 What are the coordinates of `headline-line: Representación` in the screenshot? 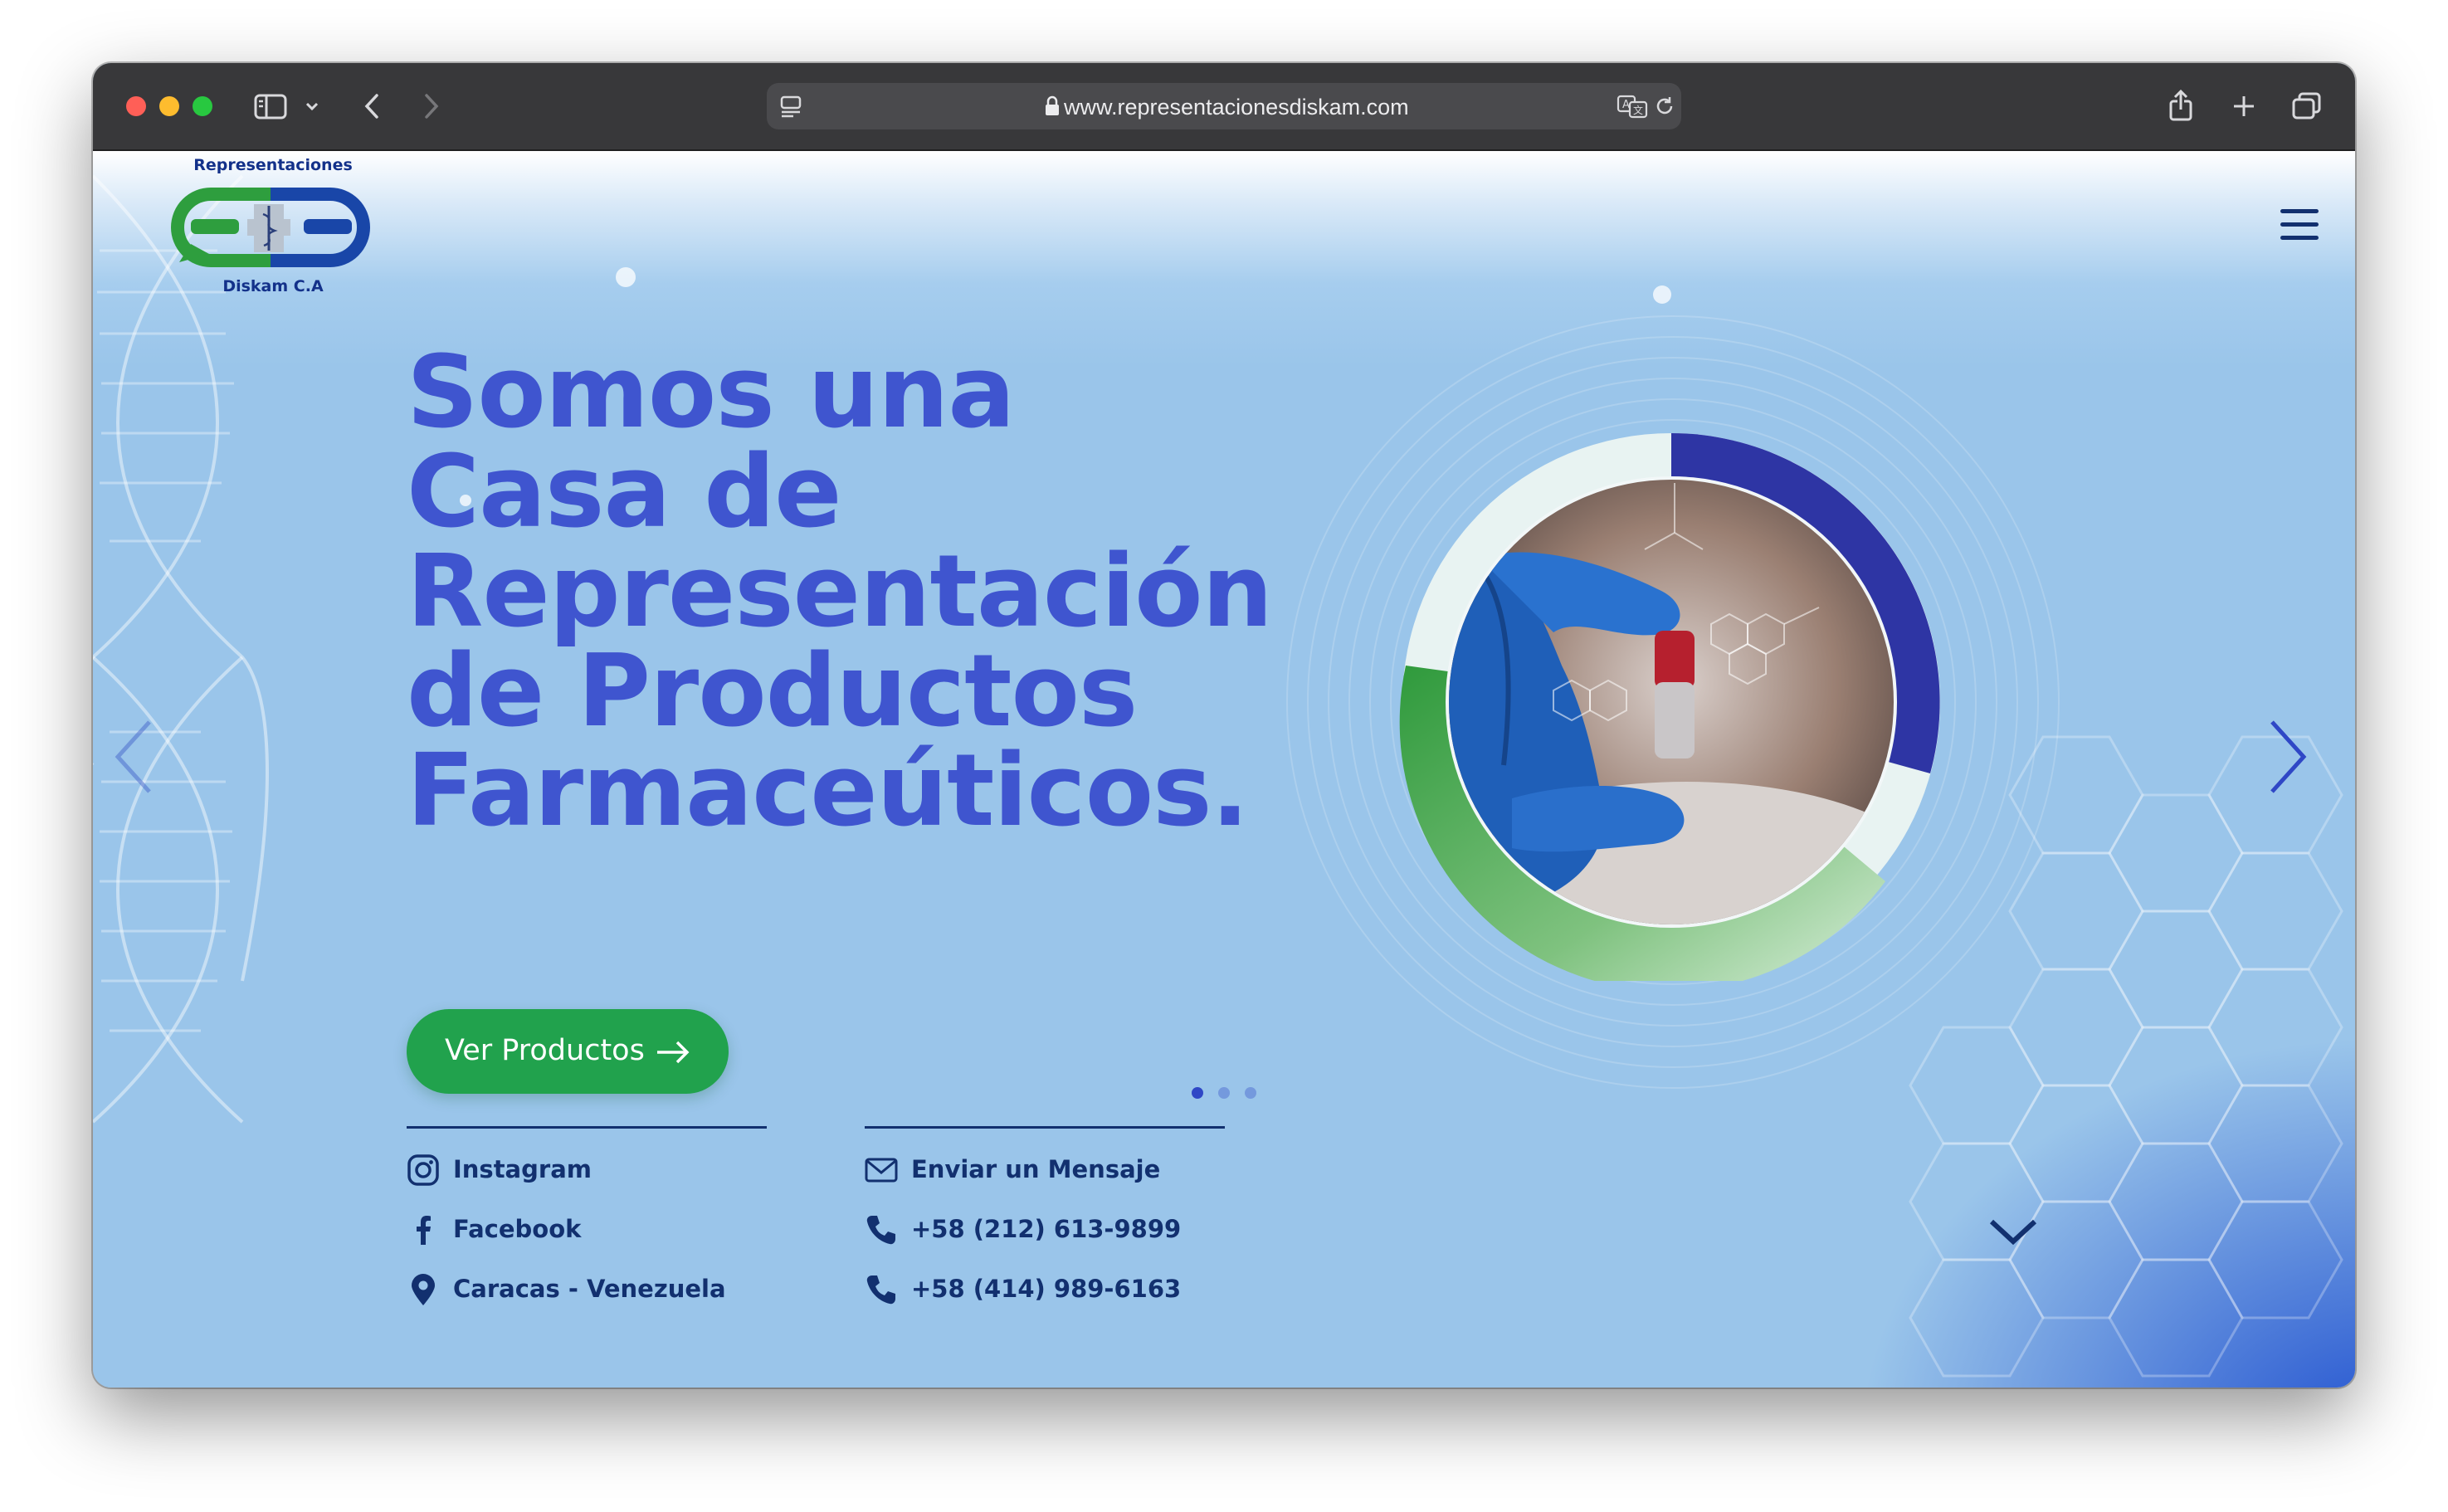 It's located at (840, 592).